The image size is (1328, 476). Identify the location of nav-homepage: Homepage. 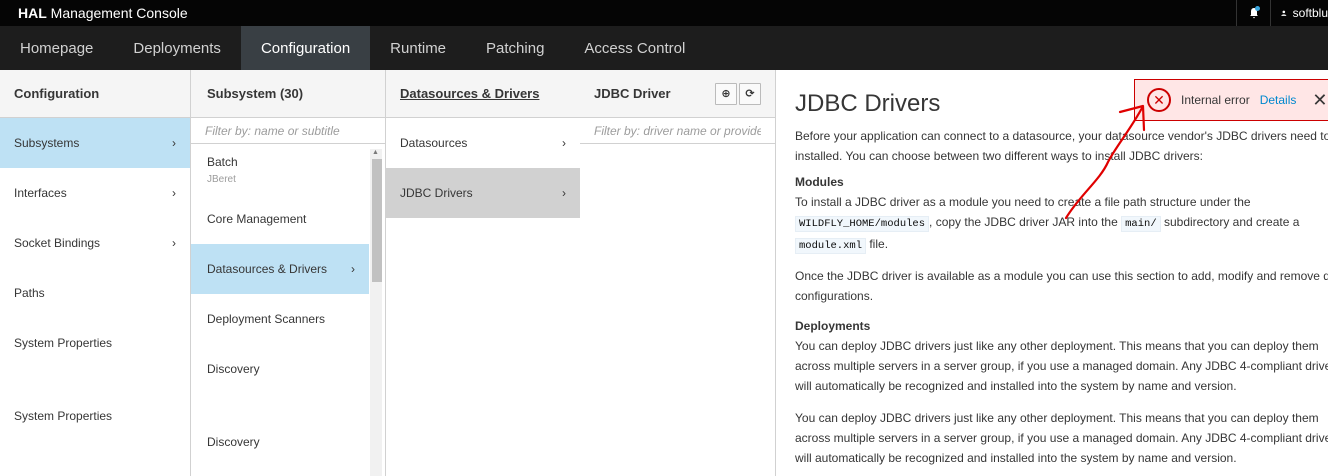
(56, 48).